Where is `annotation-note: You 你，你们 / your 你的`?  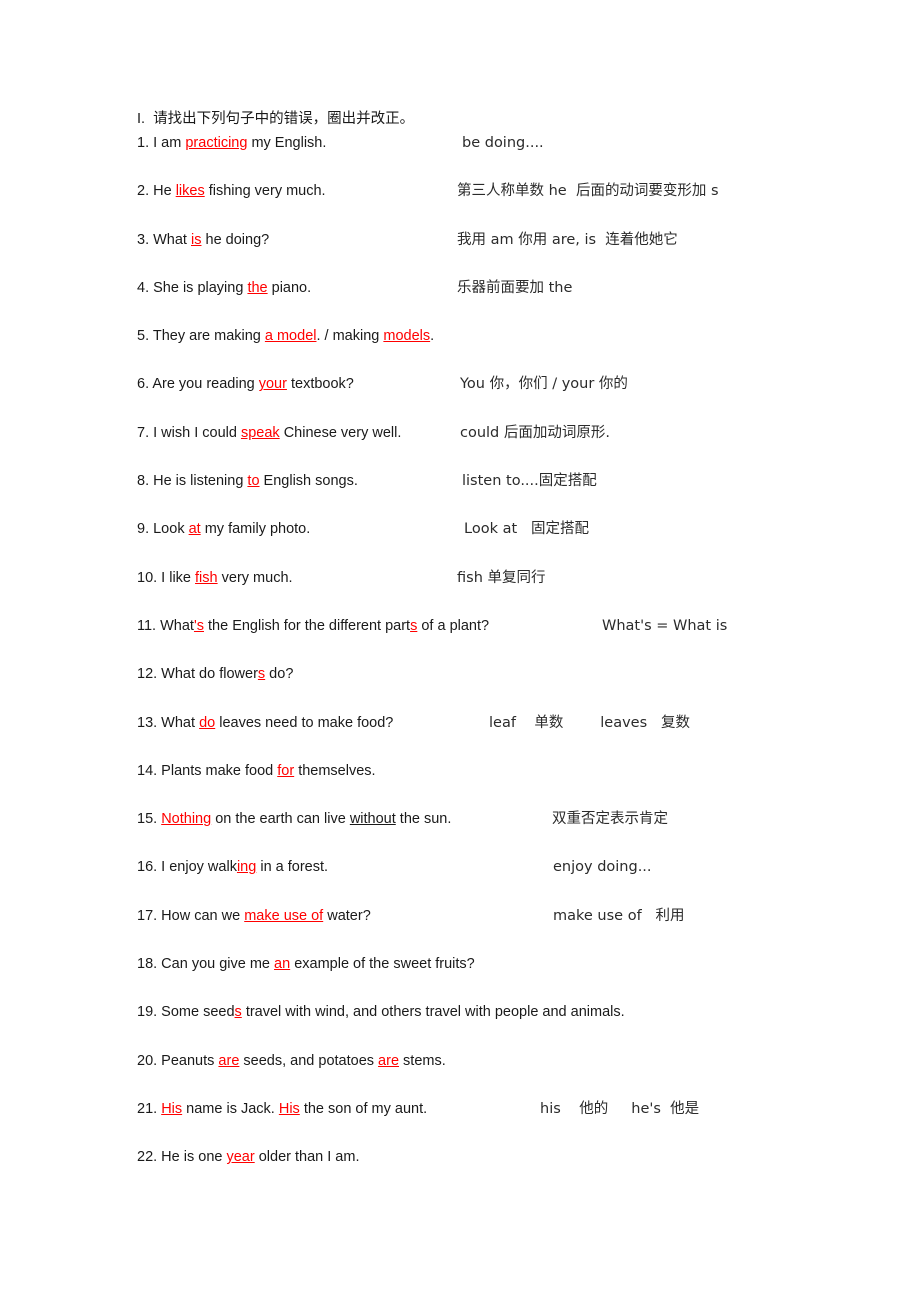 annotation-note: You 你，你们 / your 你的 is located at coordinates (544, 384).